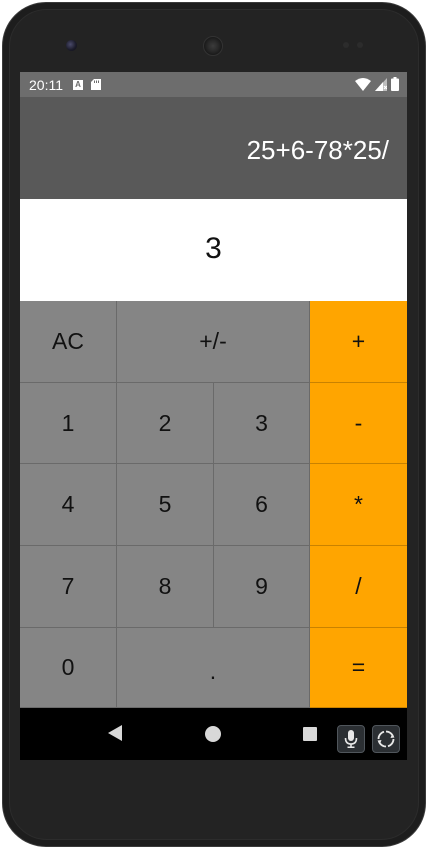 This screenshot has width=428, height=849. Describe the element at coordinates (68, 342) in the screenshot. I see `ac-button: AC` at that location.